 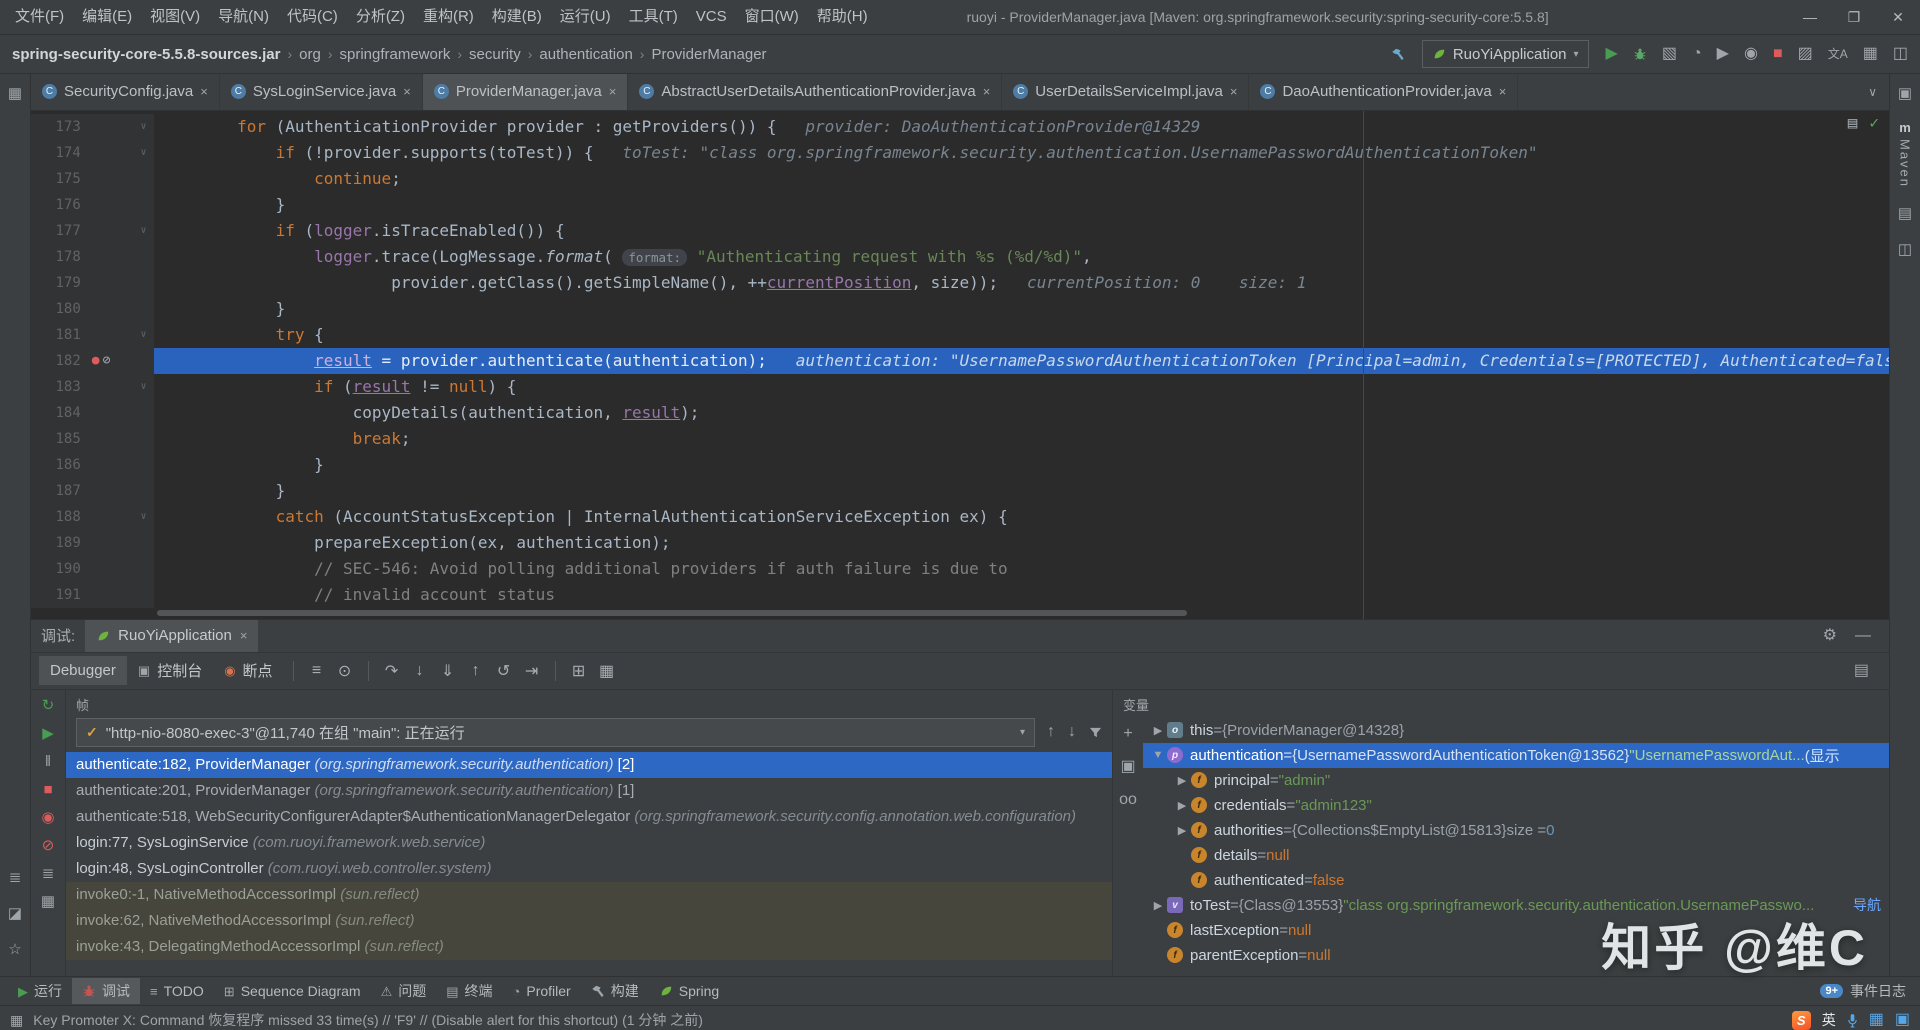 What do you see at coordinates (1863, 635) in the screenshot?
I see `hide-panel-icon: —` at bounding box center [1863, 635].